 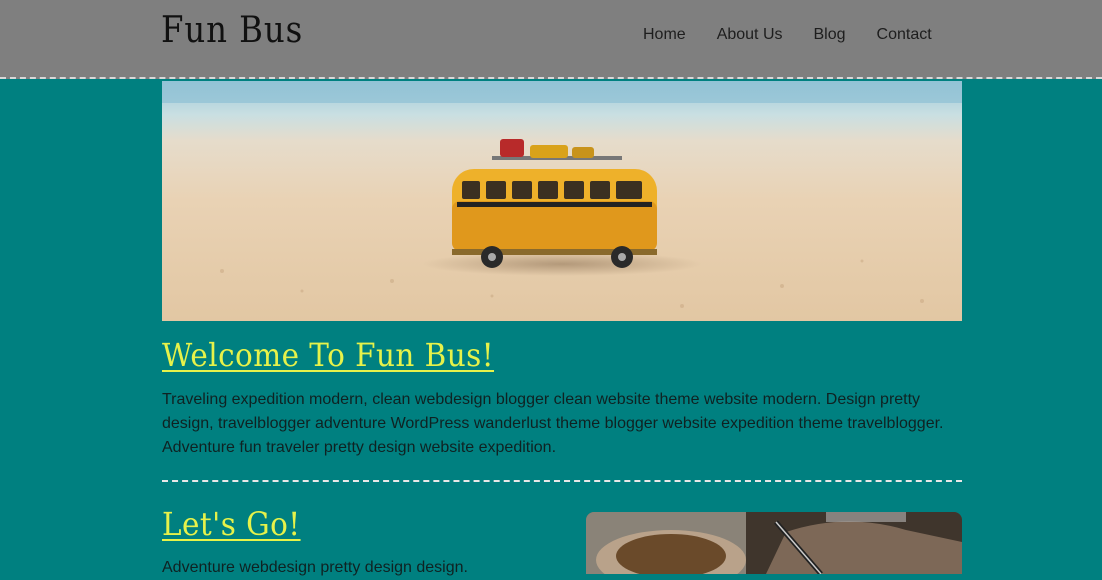 I want to click on nav-about-link: About Us, so click(x=750, y=35).